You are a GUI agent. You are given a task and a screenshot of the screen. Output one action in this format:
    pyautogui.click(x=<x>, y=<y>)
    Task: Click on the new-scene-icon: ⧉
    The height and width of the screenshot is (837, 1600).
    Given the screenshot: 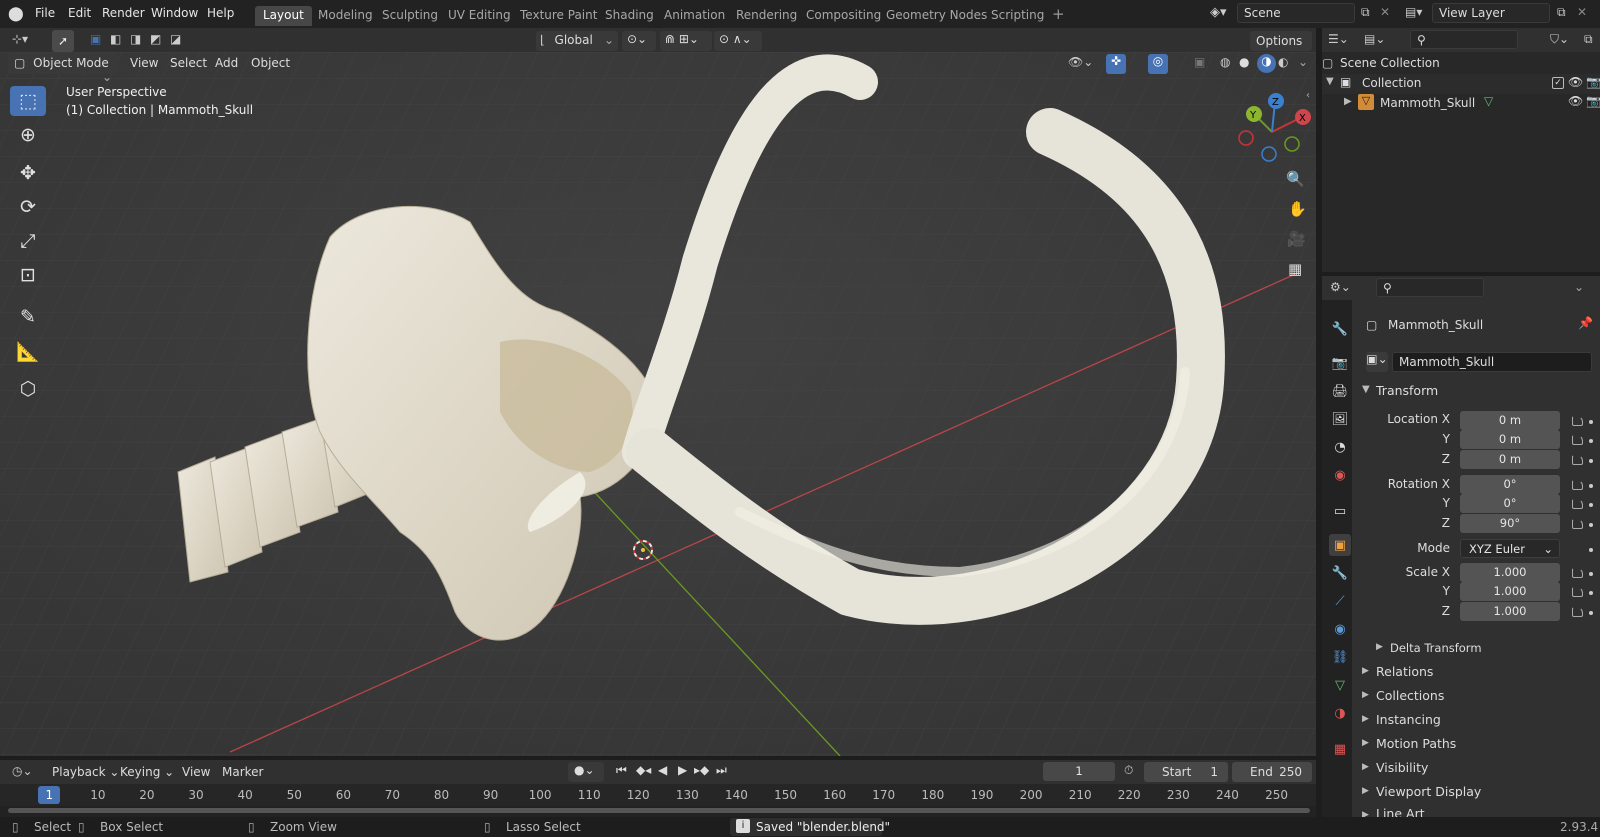 What is the action you would take?
    pyautogui.click(x=1365, y=12)
    